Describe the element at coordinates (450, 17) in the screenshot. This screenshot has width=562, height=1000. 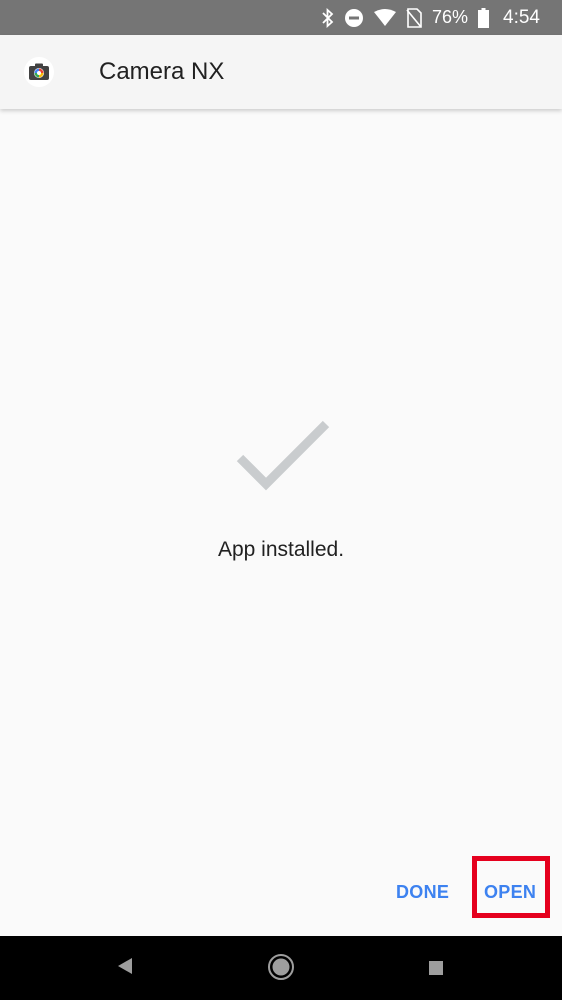
I see `battery-percent: 76%` at that location.